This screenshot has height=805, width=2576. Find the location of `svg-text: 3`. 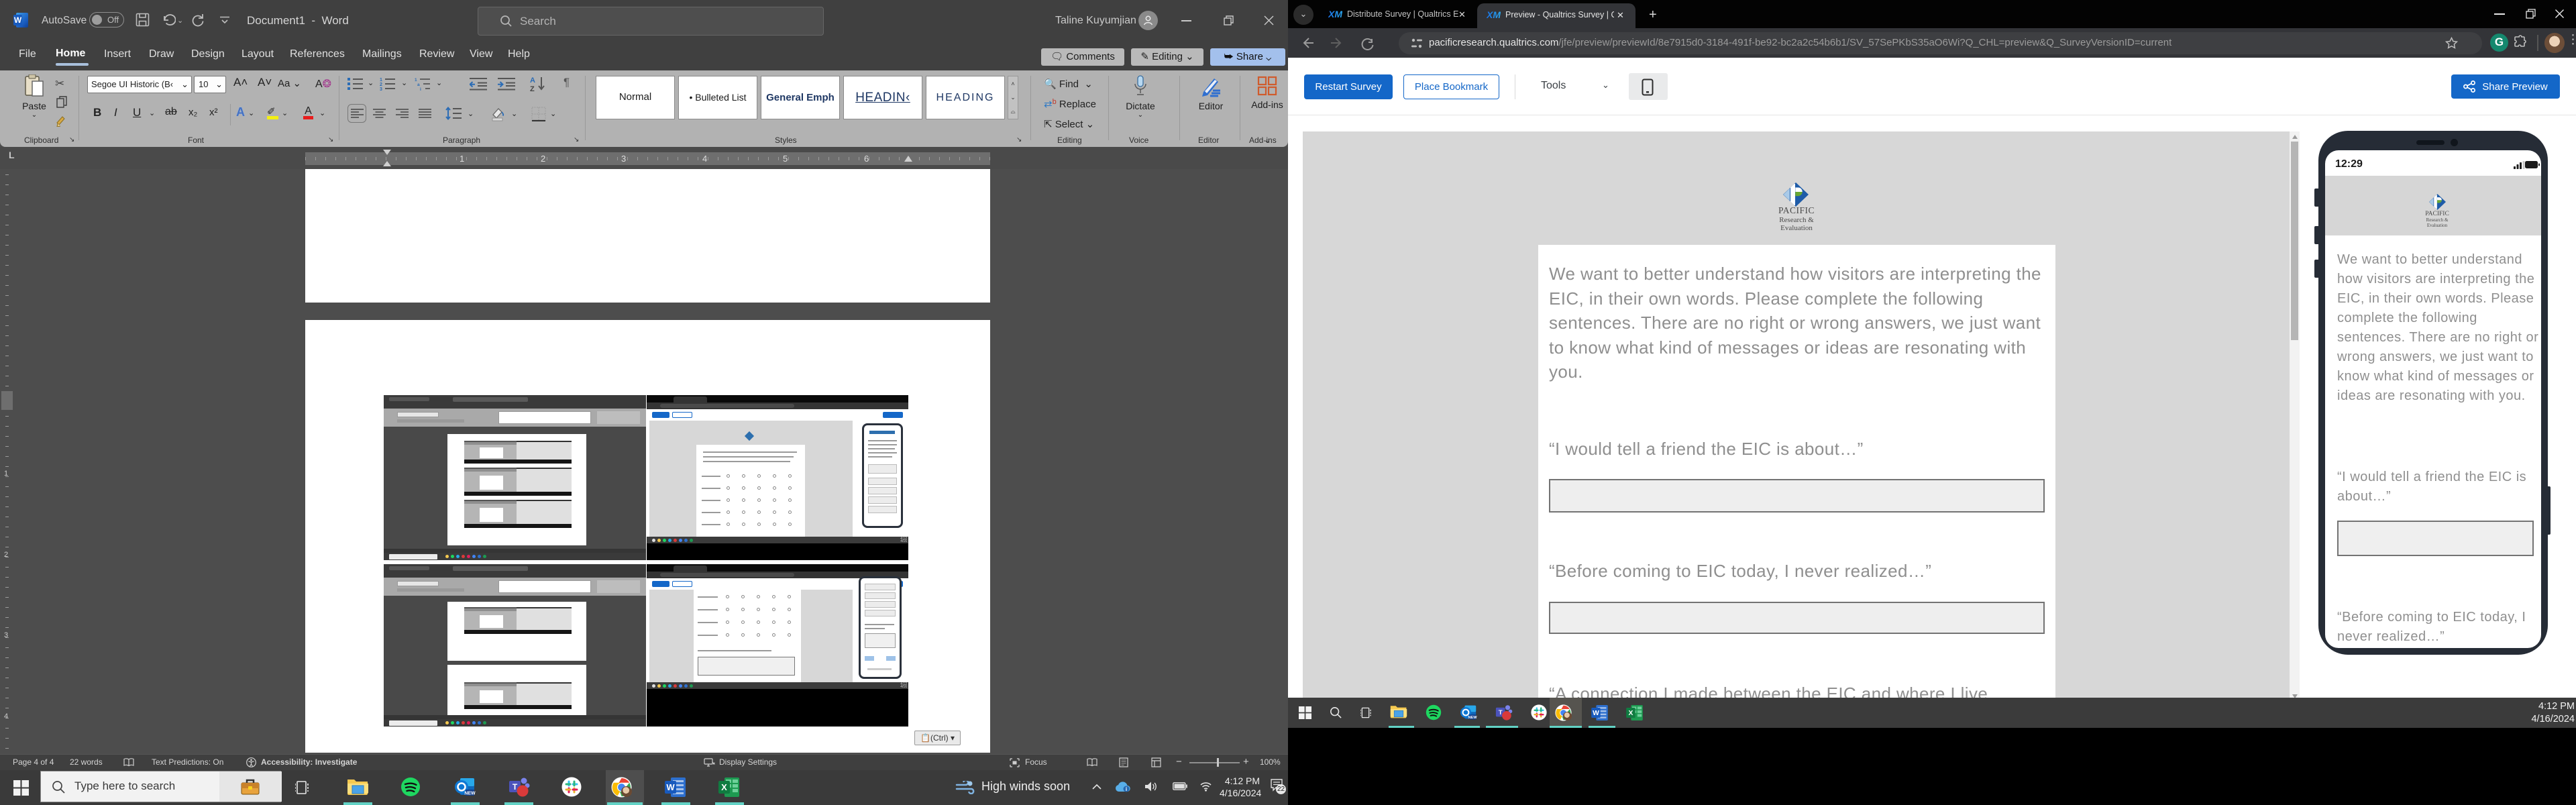

svg-text: 3 is located at coordinates (381, 89).